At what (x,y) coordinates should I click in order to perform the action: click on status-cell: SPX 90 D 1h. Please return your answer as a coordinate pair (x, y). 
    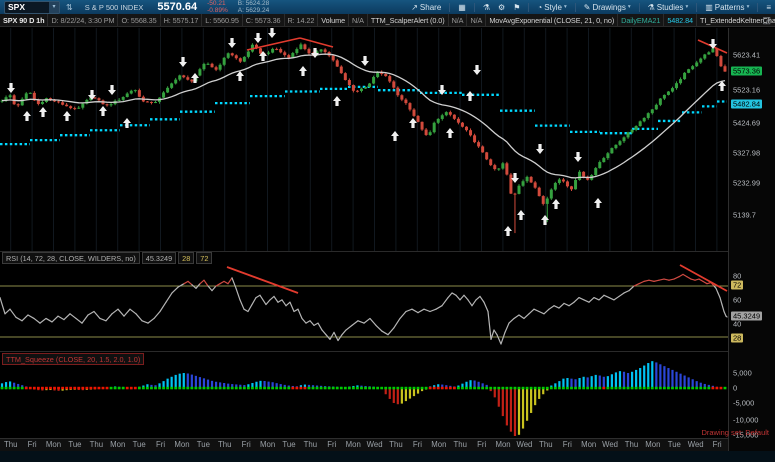
    Looking at the image, I should click on (24, 20).